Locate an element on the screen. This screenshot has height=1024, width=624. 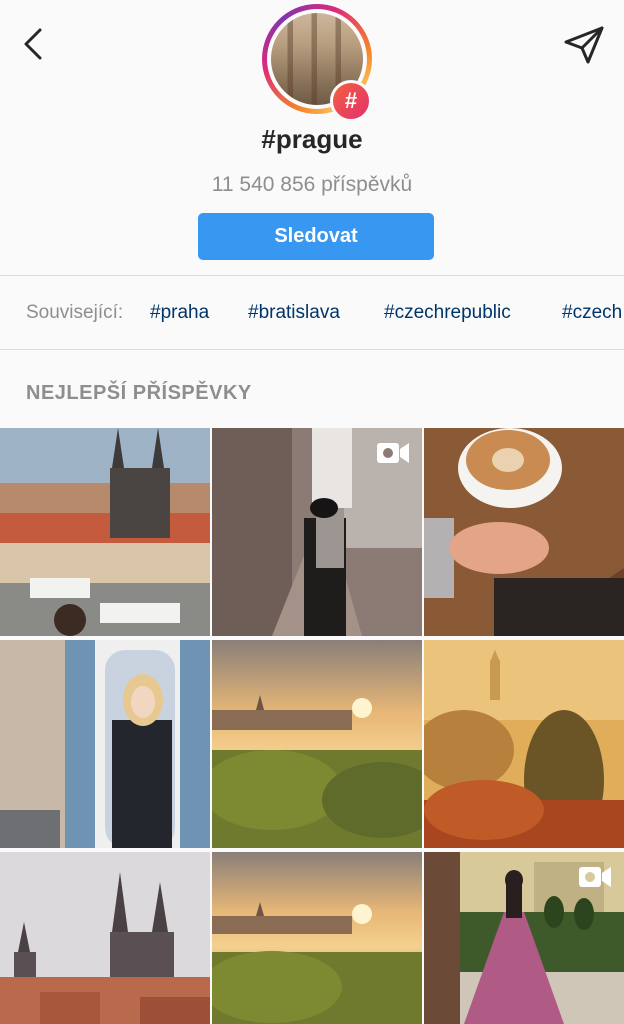
post-image-castle-sunrise is located at coordinates (317, 744).